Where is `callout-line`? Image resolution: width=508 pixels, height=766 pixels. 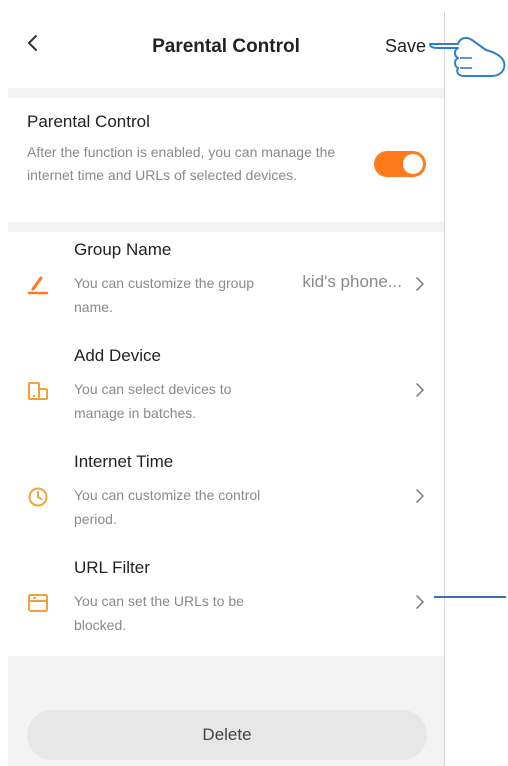 callout-line is located at coordinates (470, 597).